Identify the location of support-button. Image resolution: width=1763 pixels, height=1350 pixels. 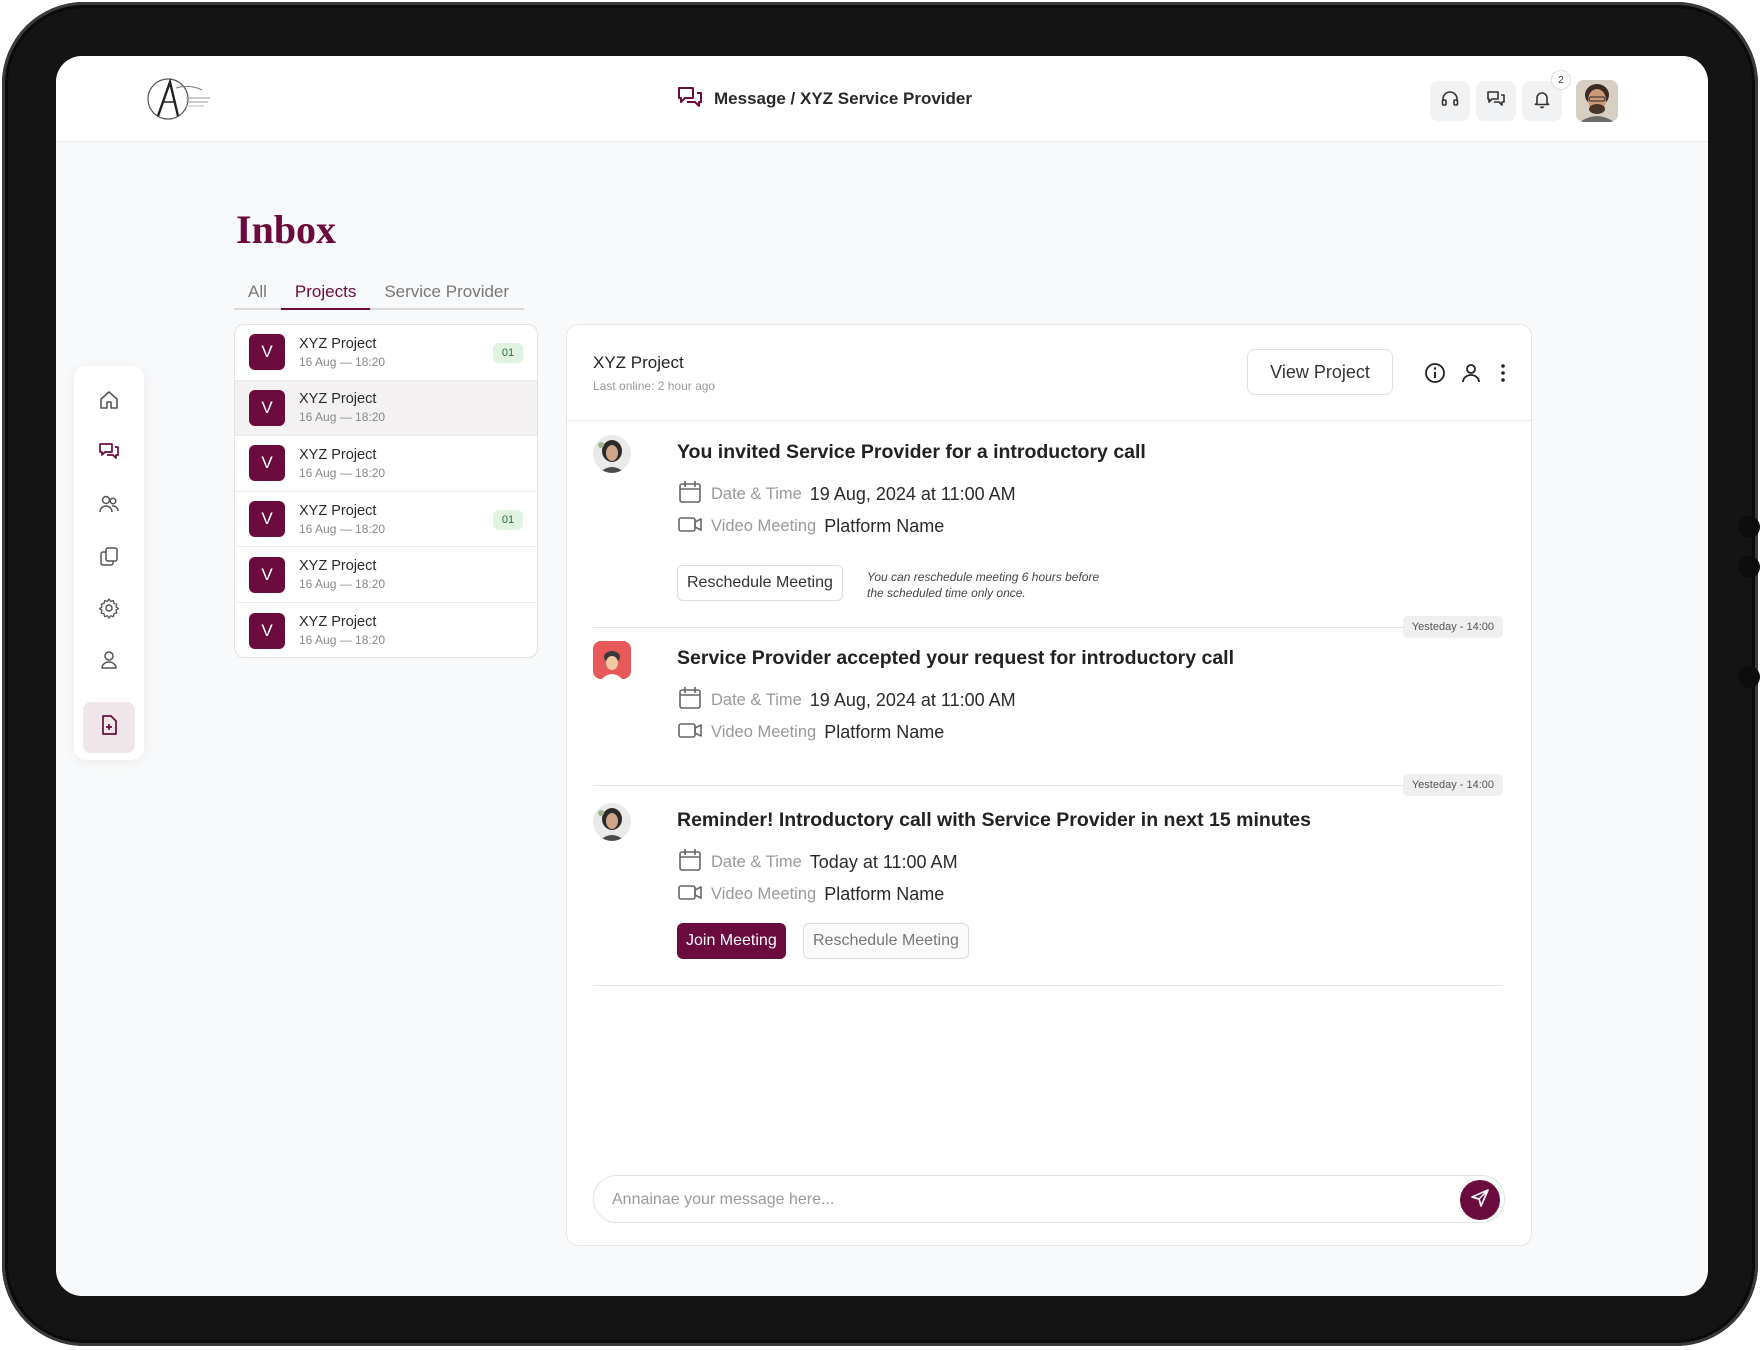
(1450, 101).